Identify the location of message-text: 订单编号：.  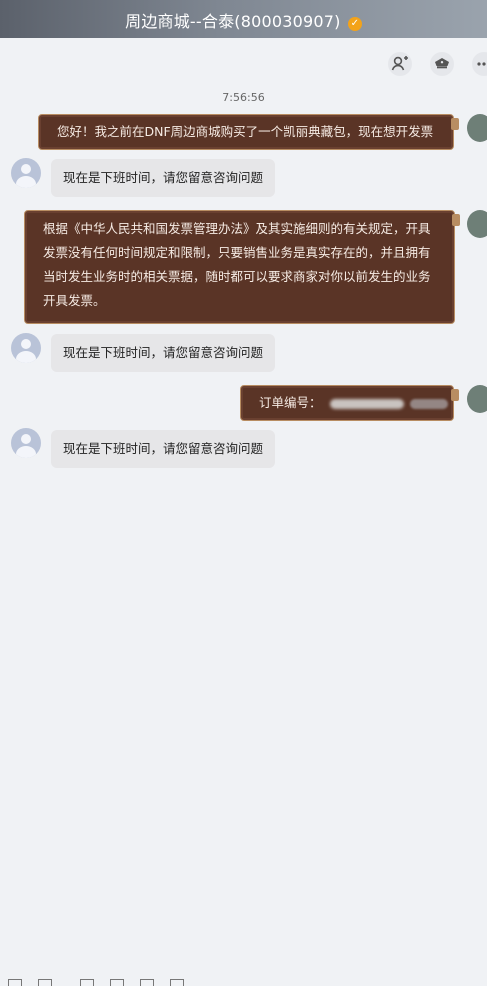
(290, 402).